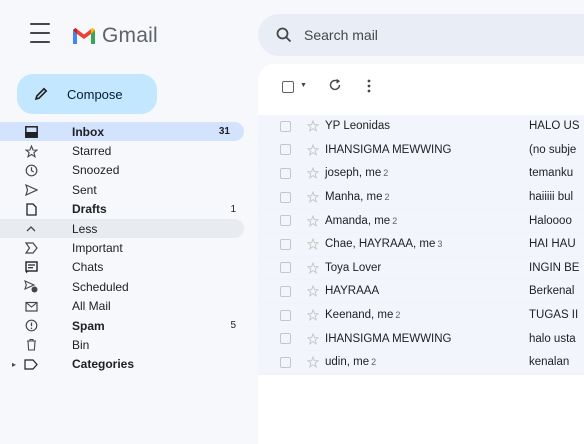  I want to click on email-row: udin, me 2 kenalan, so click(421, 362).